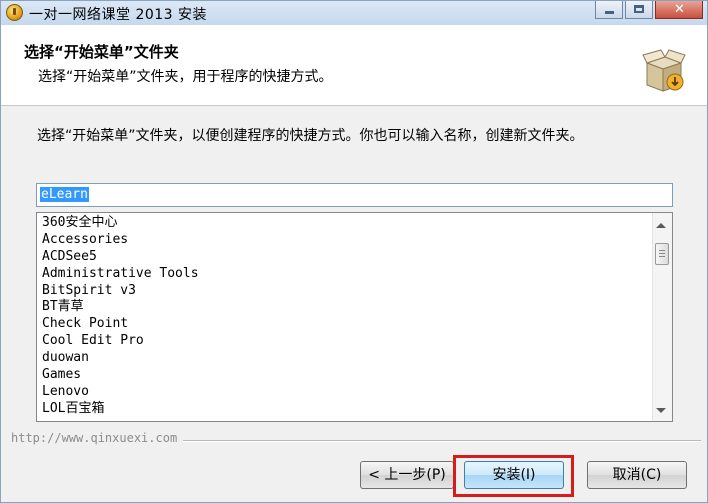 The width and height of the screenshot is (708, 503). I want to click on title-bar: 一对一网络课堂 2013 安装 ✕, so click(354, 13).